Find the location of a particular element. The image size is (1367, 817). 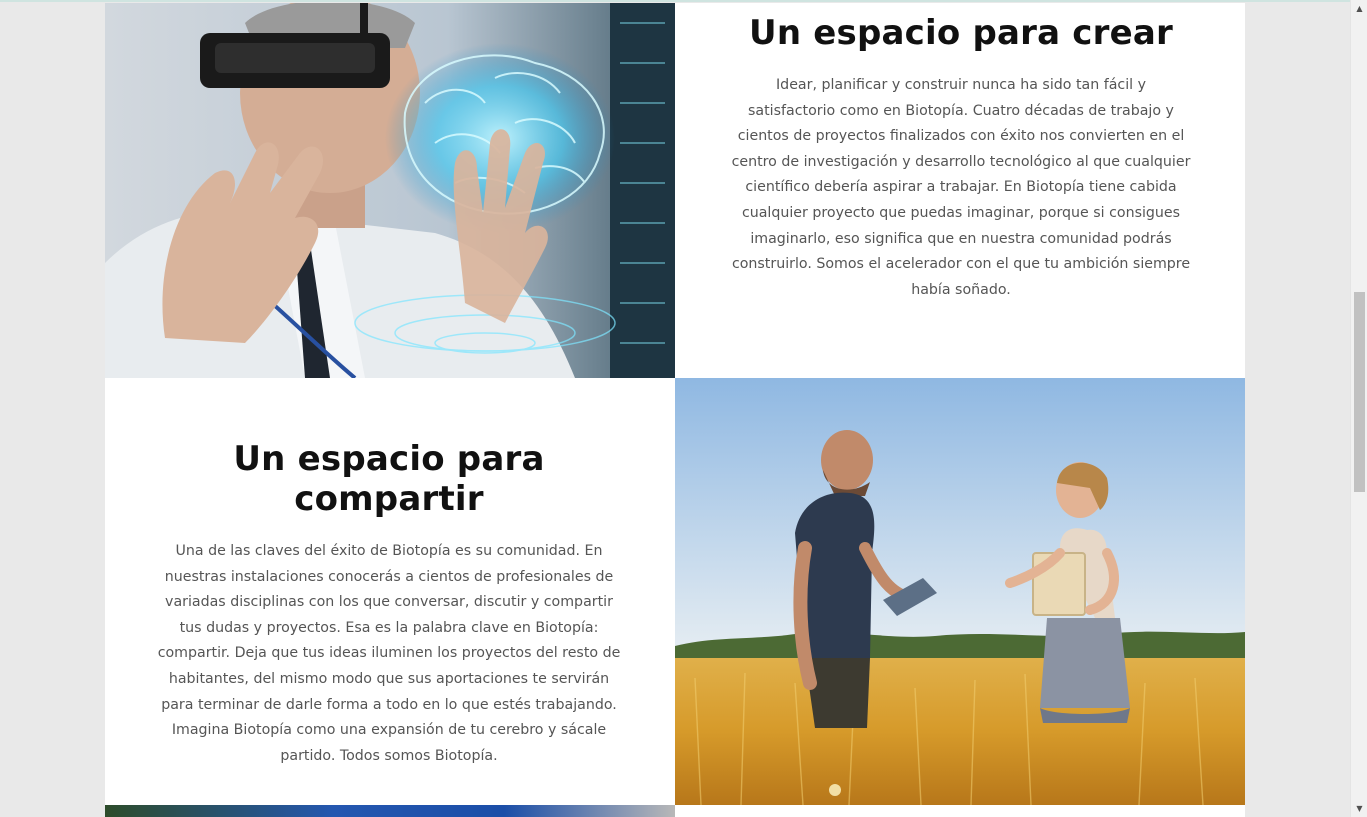

next-section-image is located at coordinates (390, 811).